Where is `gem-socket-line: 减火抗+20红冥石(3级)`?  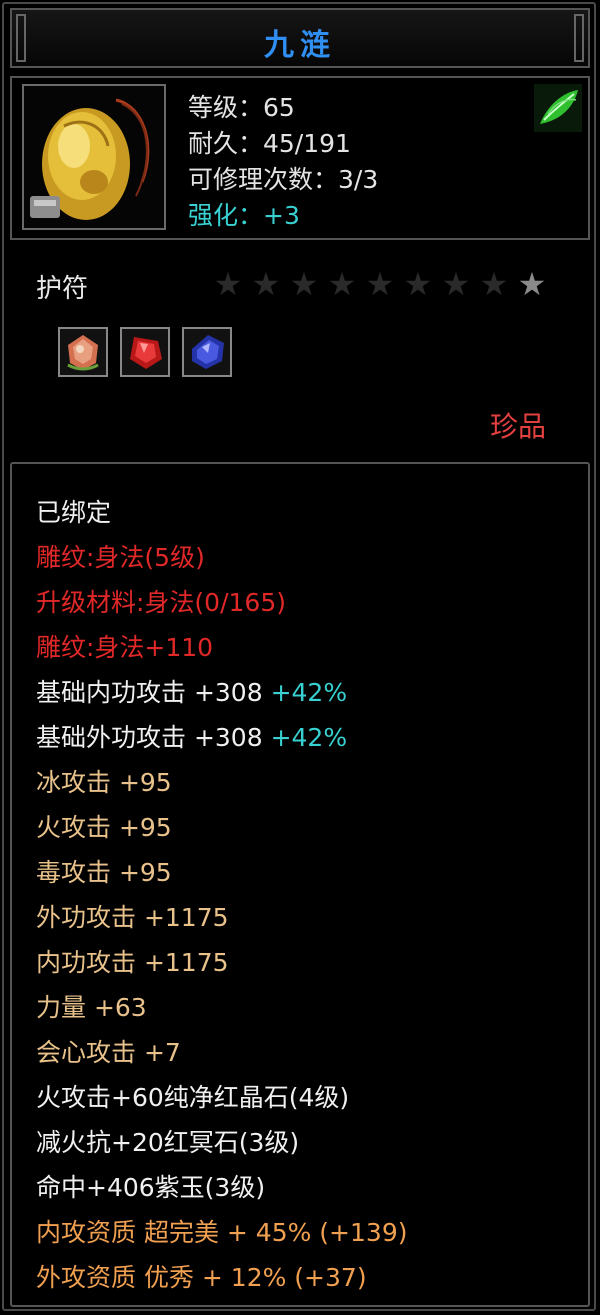
gem-socket-line: 减火抗+20红冥石(3级) is located at coordinates (168, 1142).